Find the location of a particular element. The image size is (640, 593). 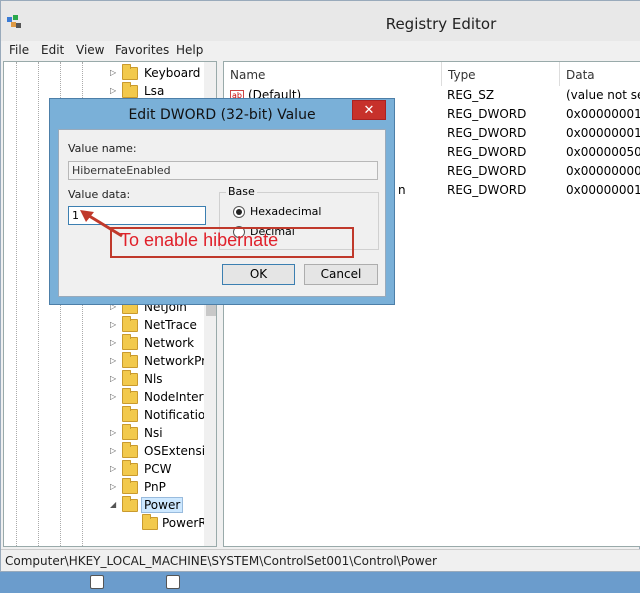

dialog-title: Edit DWORD (32-bit) Value is located at coordinates (222, 115).